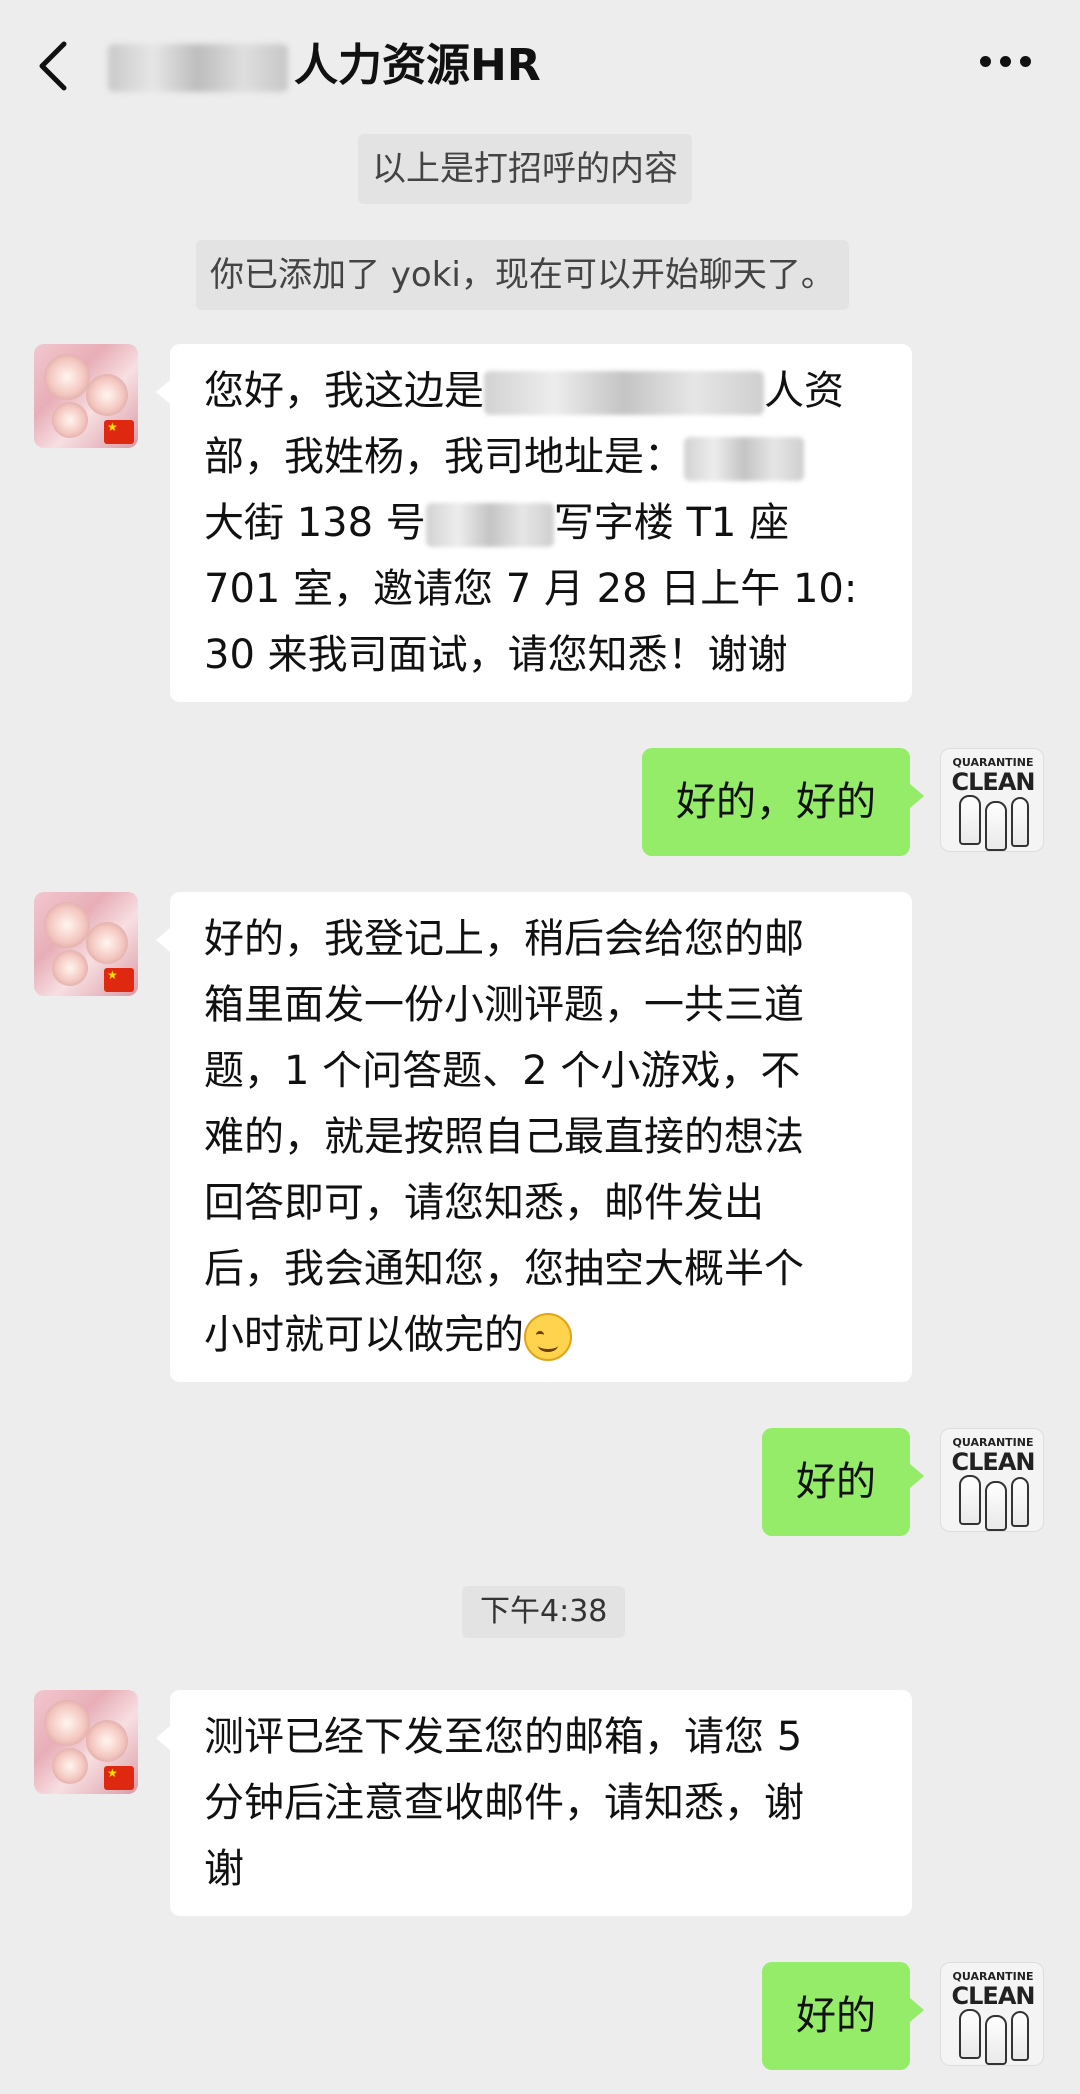  What do you see at coordinates (54, 66) in the screenshot?
I see `back-chevron-icon` at bounding box center [54, 66].